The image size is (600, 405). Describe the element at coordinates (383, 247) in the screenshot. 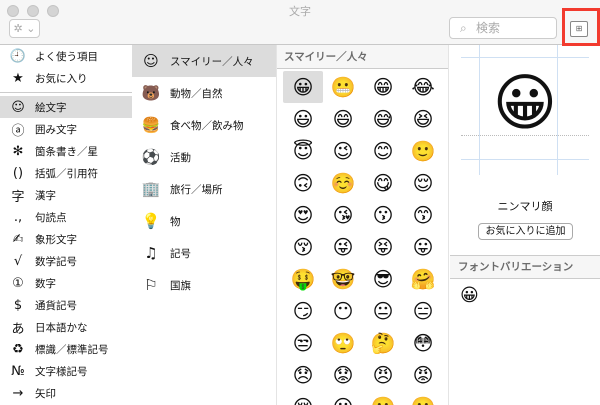

I see `emoji-cell: 😝` at that location.